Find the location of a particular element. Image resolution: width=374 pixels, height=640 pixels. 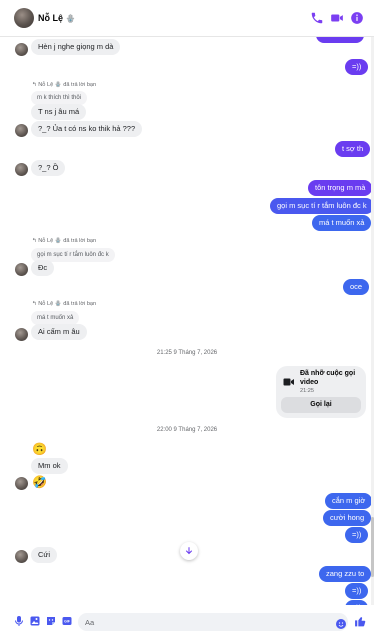

emoji-icon is located at coordinates (341, 624).